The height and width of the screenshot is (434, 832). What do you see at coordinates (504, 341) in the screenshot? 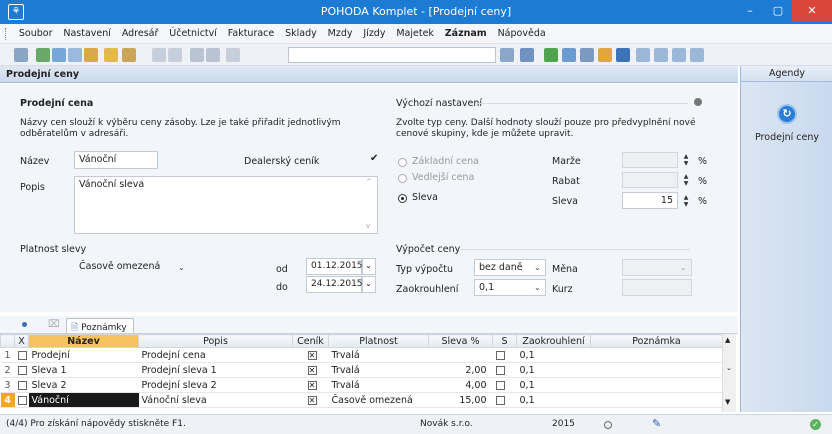
I see `col-s: S` at bounding box center [504, 341].